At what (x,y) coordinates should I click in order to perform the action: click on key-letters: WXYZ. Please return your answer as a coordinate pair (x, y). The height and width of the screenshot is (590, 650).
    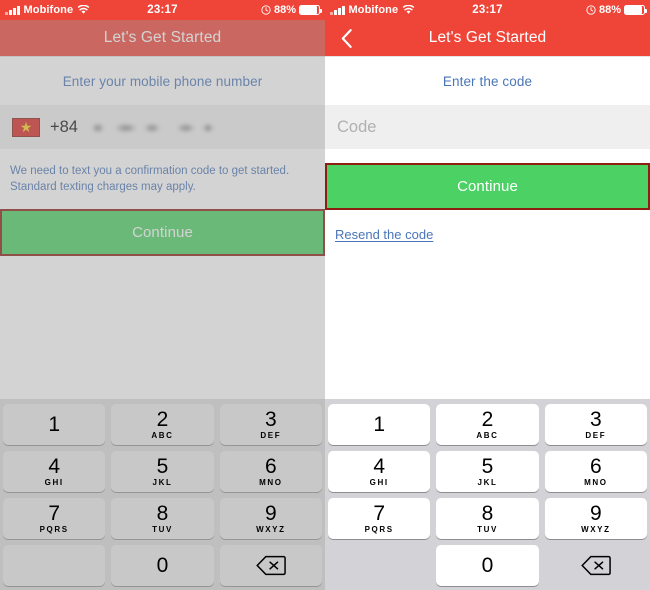
    Looking at the image, I should click on (596, 529).